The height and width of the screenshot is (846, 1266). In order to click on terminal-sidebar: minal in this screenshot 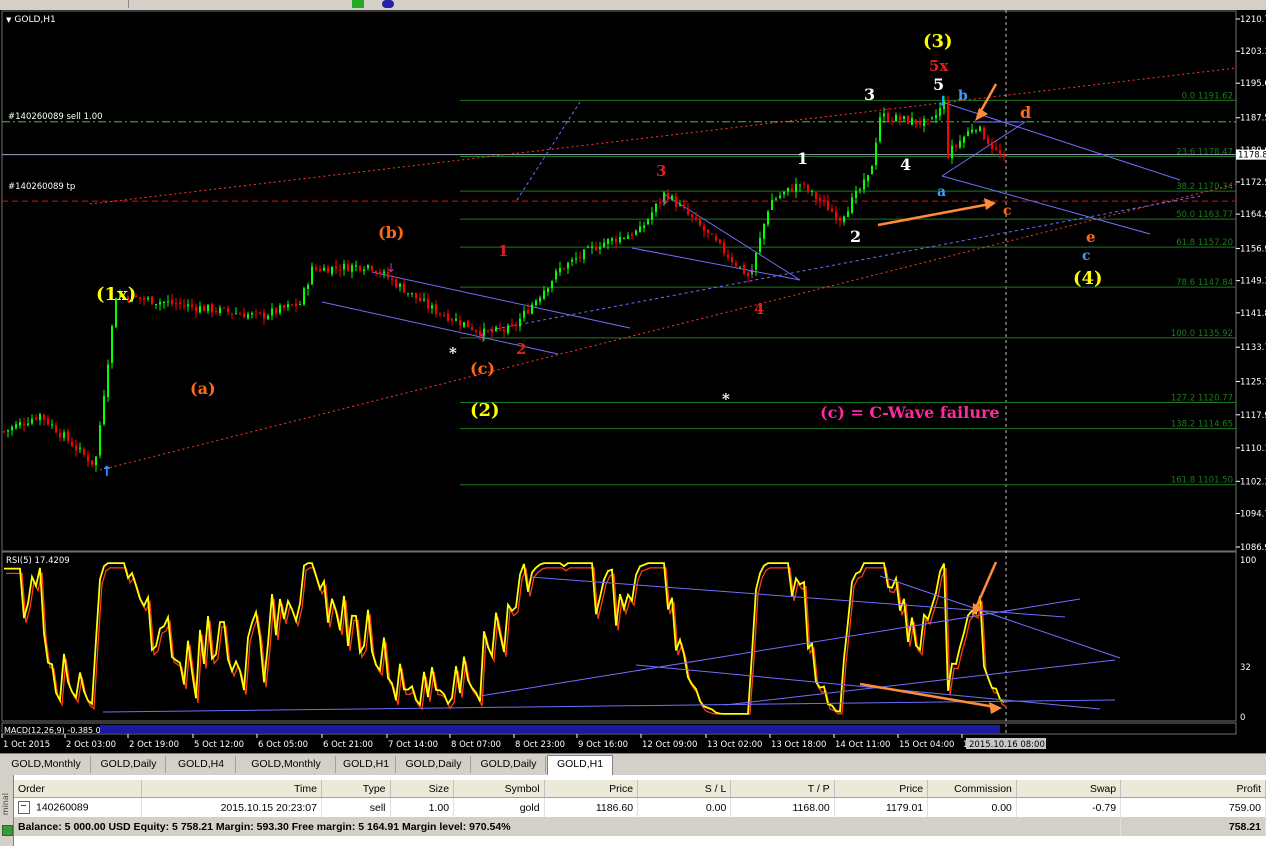, I will do `click(7, 810)`.